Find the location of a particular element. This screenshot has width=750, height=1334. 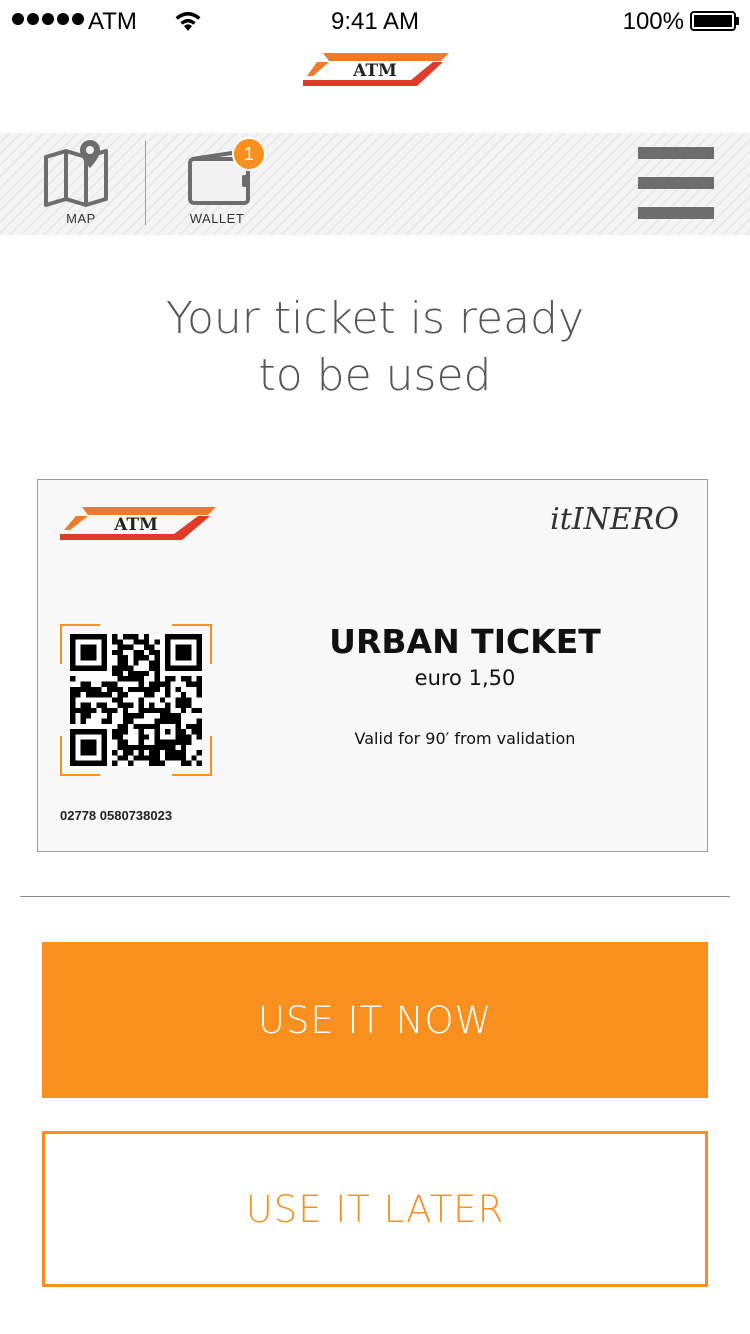

map-label: MAP is located at coordinates (81, 218).